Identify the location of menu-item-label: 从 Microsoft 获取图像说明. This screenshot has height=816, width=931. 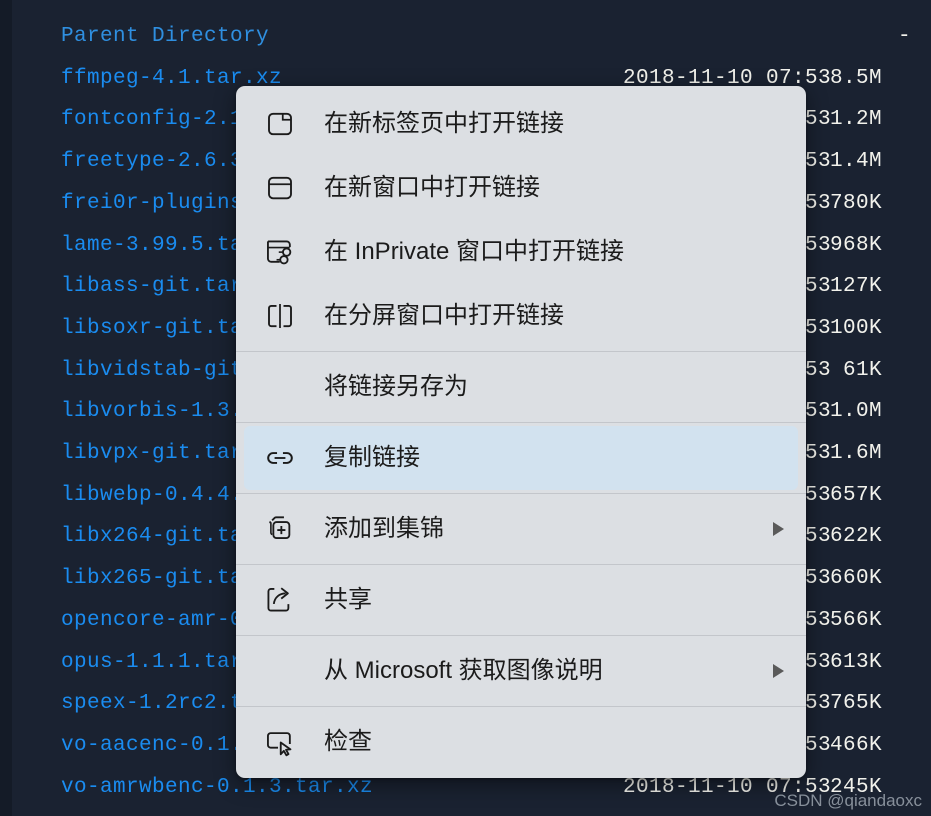
(463, 670).